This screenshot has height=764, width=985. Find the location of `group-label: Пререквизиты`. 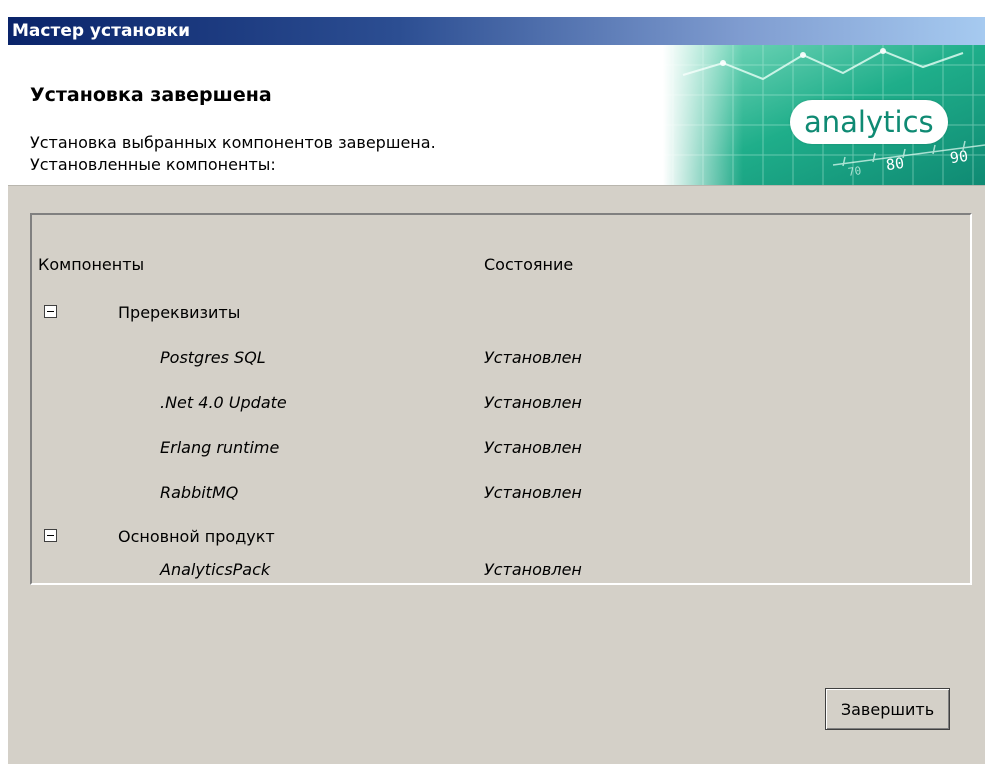

group-label: Пререквизиты is located at coordinates (179, 312).